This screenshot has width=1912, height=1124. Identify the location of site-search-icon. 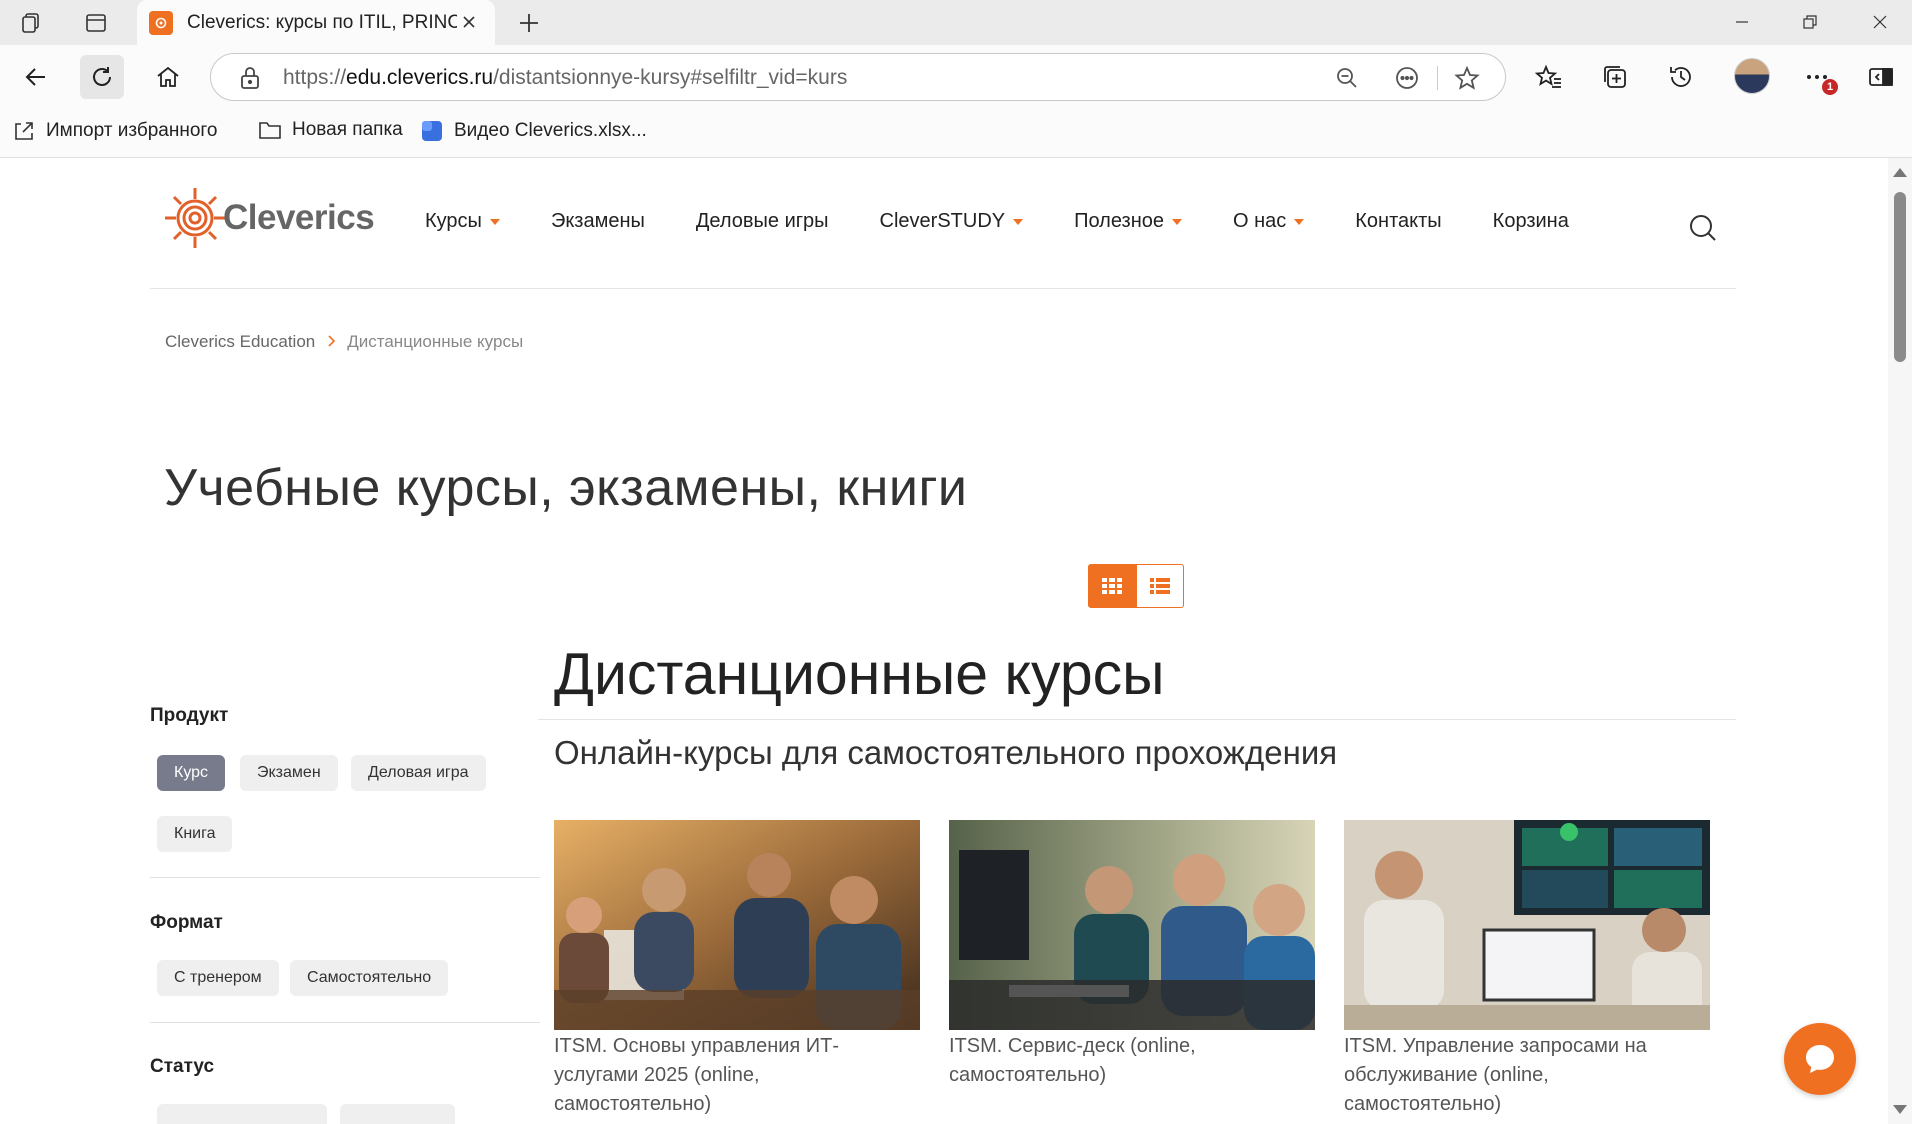
(1703, 230).